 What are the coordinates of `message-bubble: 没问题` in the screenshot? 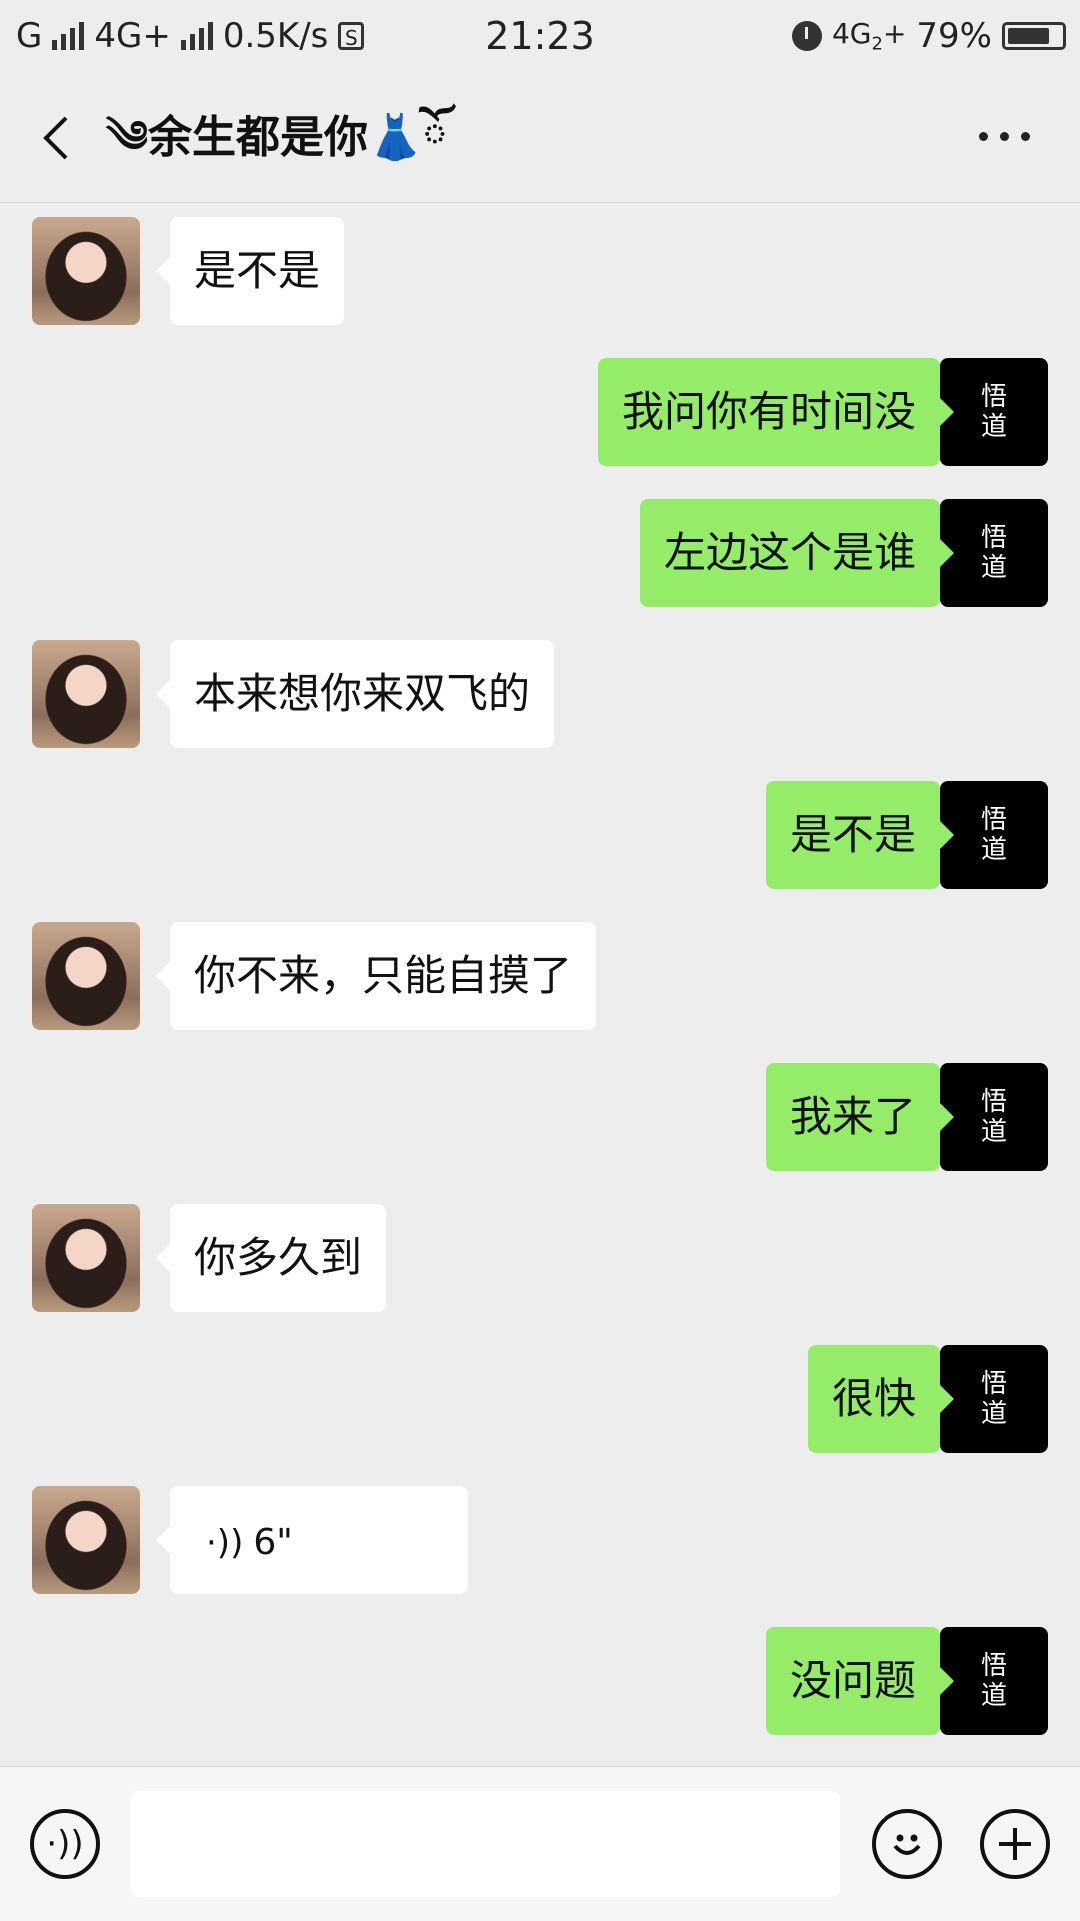 It's located at (860, 1681).